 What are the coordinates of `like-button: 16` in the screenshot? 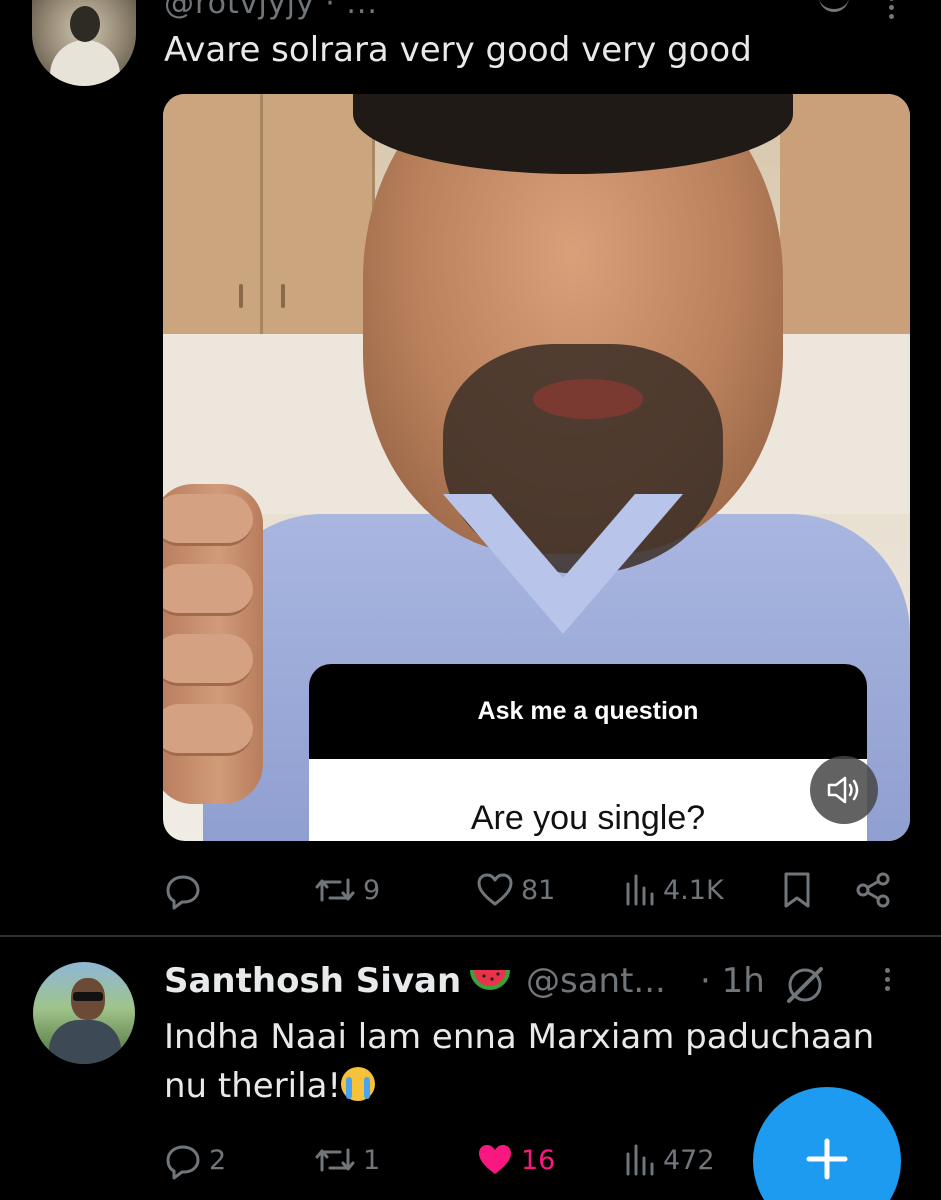 It's located at (515, 1160).